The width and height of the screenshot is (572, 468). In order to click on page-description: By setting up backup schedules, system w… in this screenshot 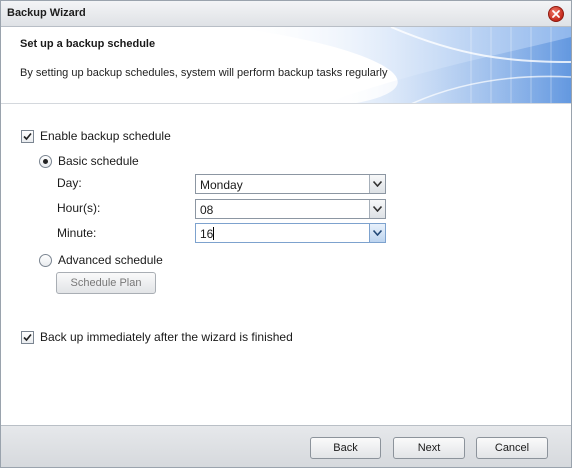, I will do `click(204, 73)`.